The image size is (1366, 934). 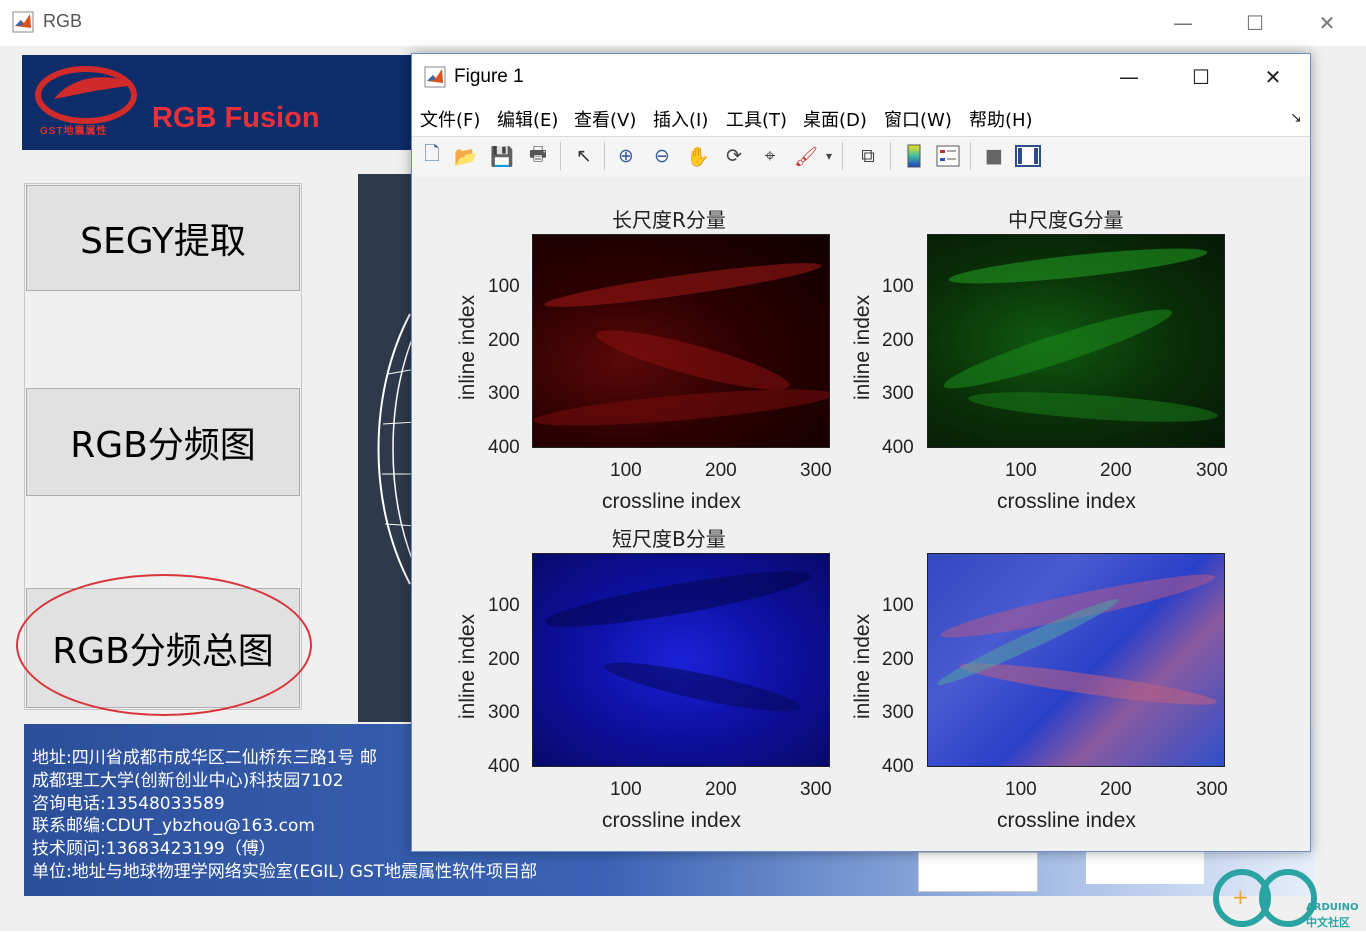 What do you see at coordinates (1001, 119) in the screenshot?
I see `menu-help: 帮助(H)` at bounding box center [1001, 119].